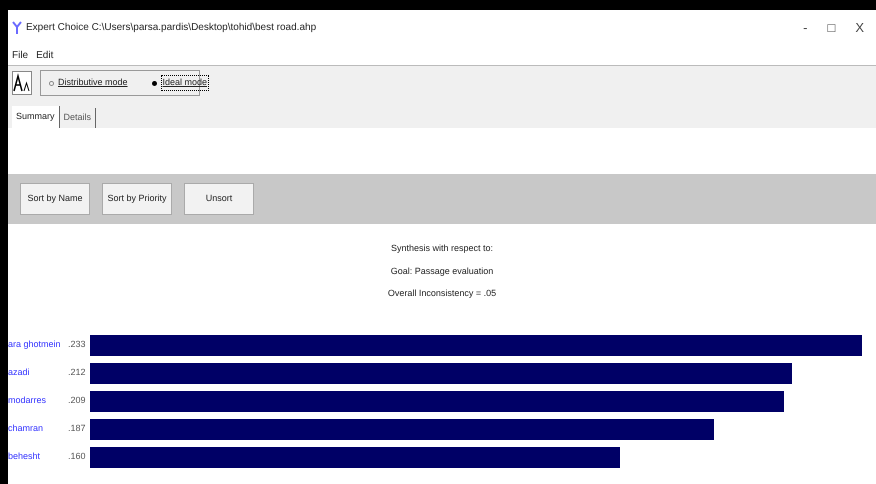 Image resolution: width=876 pixels, height=484 pixels. What do you see at coordinates (25, 457) in the screenshot?
I see `alternative-name: behesht` at bounding box center [25, 457].